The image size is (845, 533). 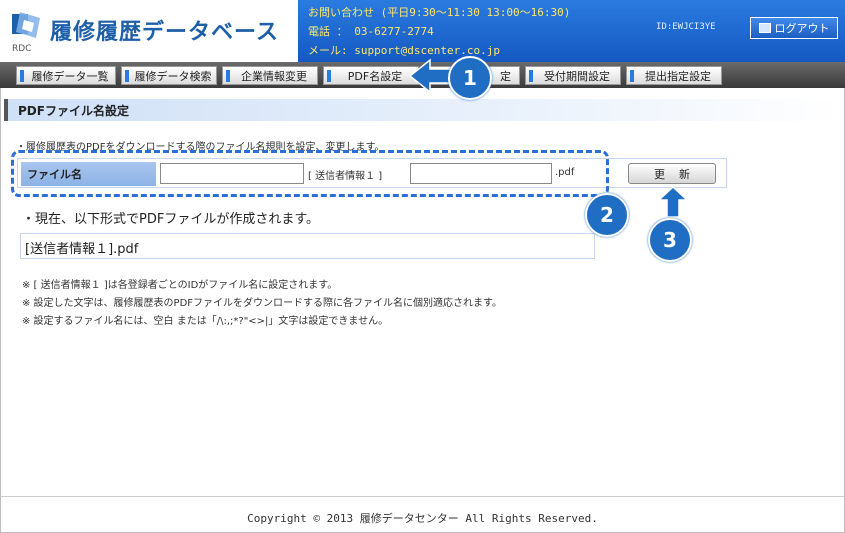 I want to click on tab-pdf-name: PDF名設定, so click(x=371, y=75).